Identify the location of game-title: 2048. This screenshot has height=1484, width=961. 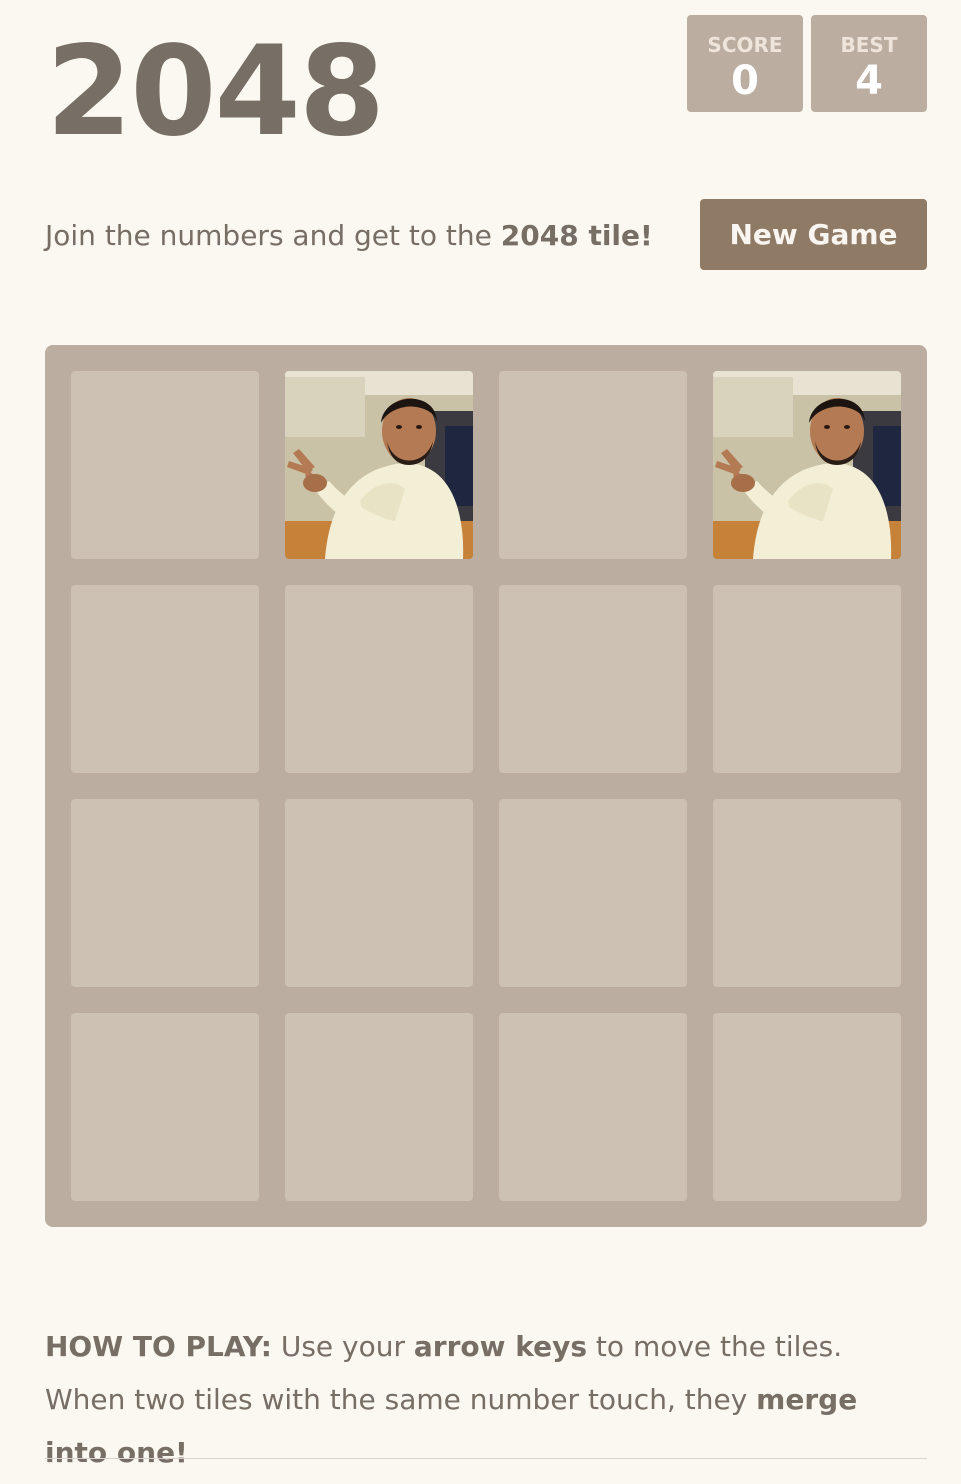
(215, 92).